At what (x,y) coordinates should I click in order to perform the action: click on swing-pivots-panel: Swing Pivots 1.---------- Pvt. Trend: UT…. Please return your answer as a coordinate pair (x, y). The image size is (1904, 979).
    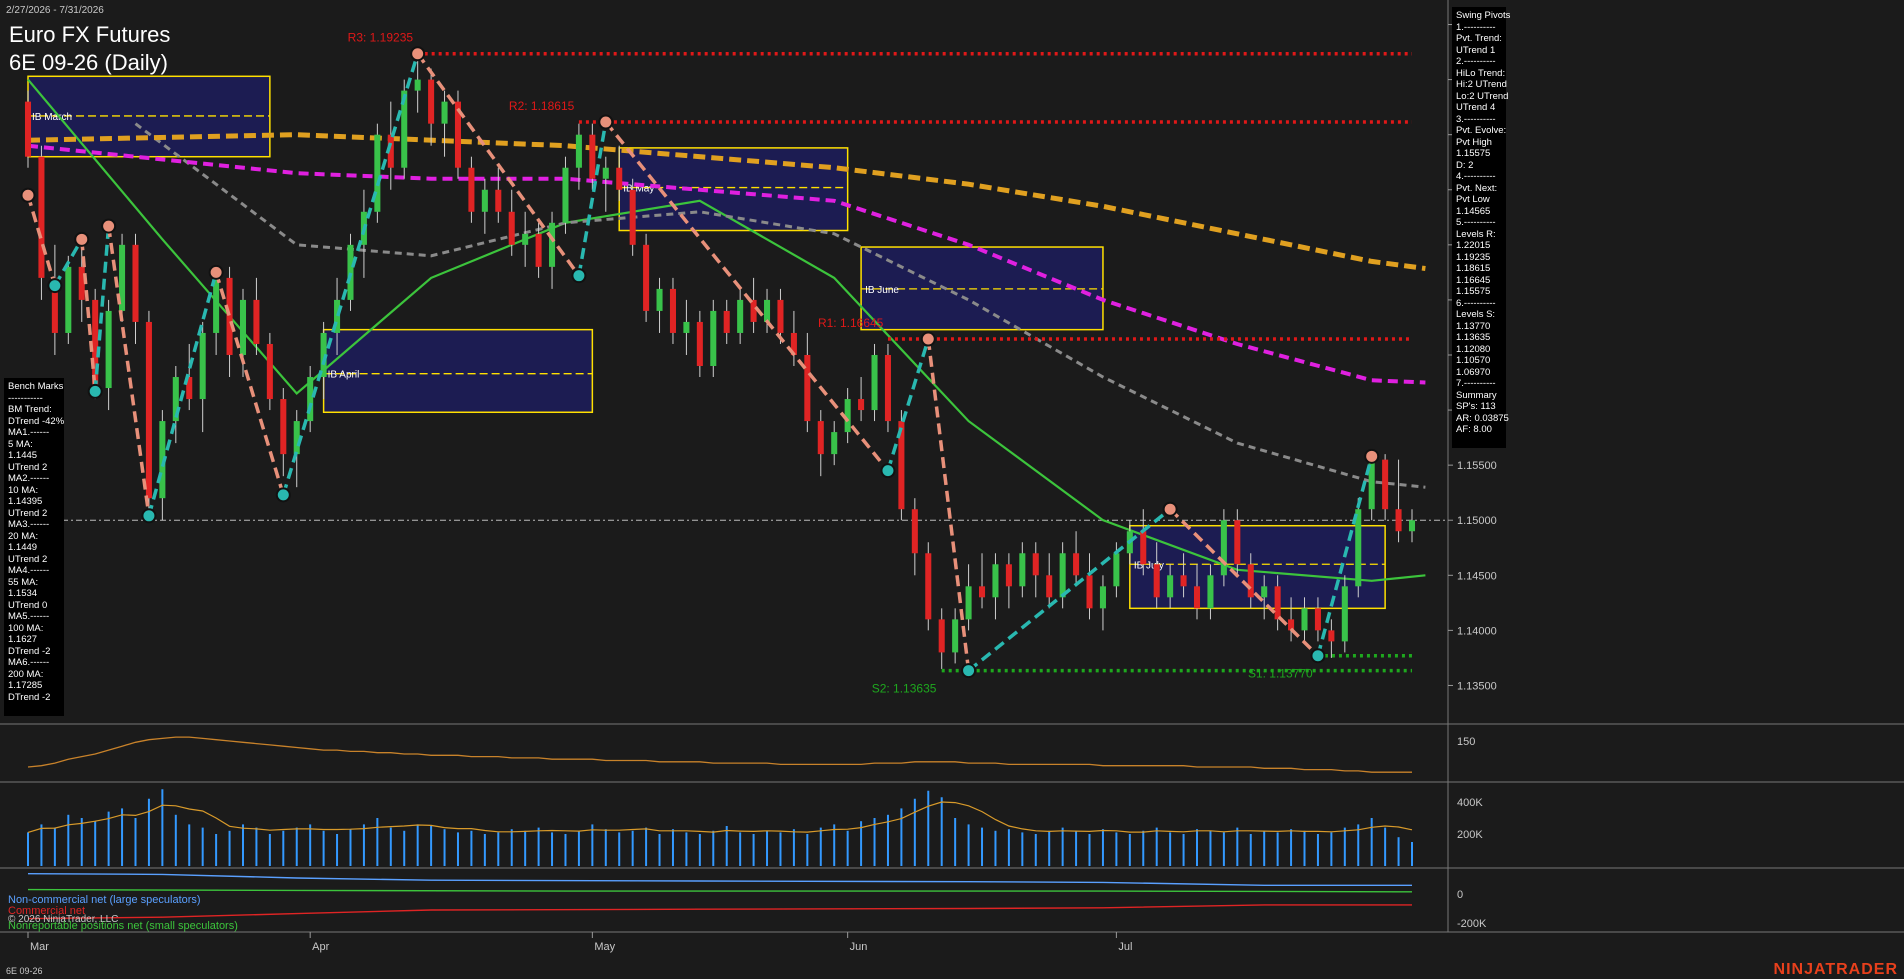
    Looking at the image, I should click on (1481, 227).